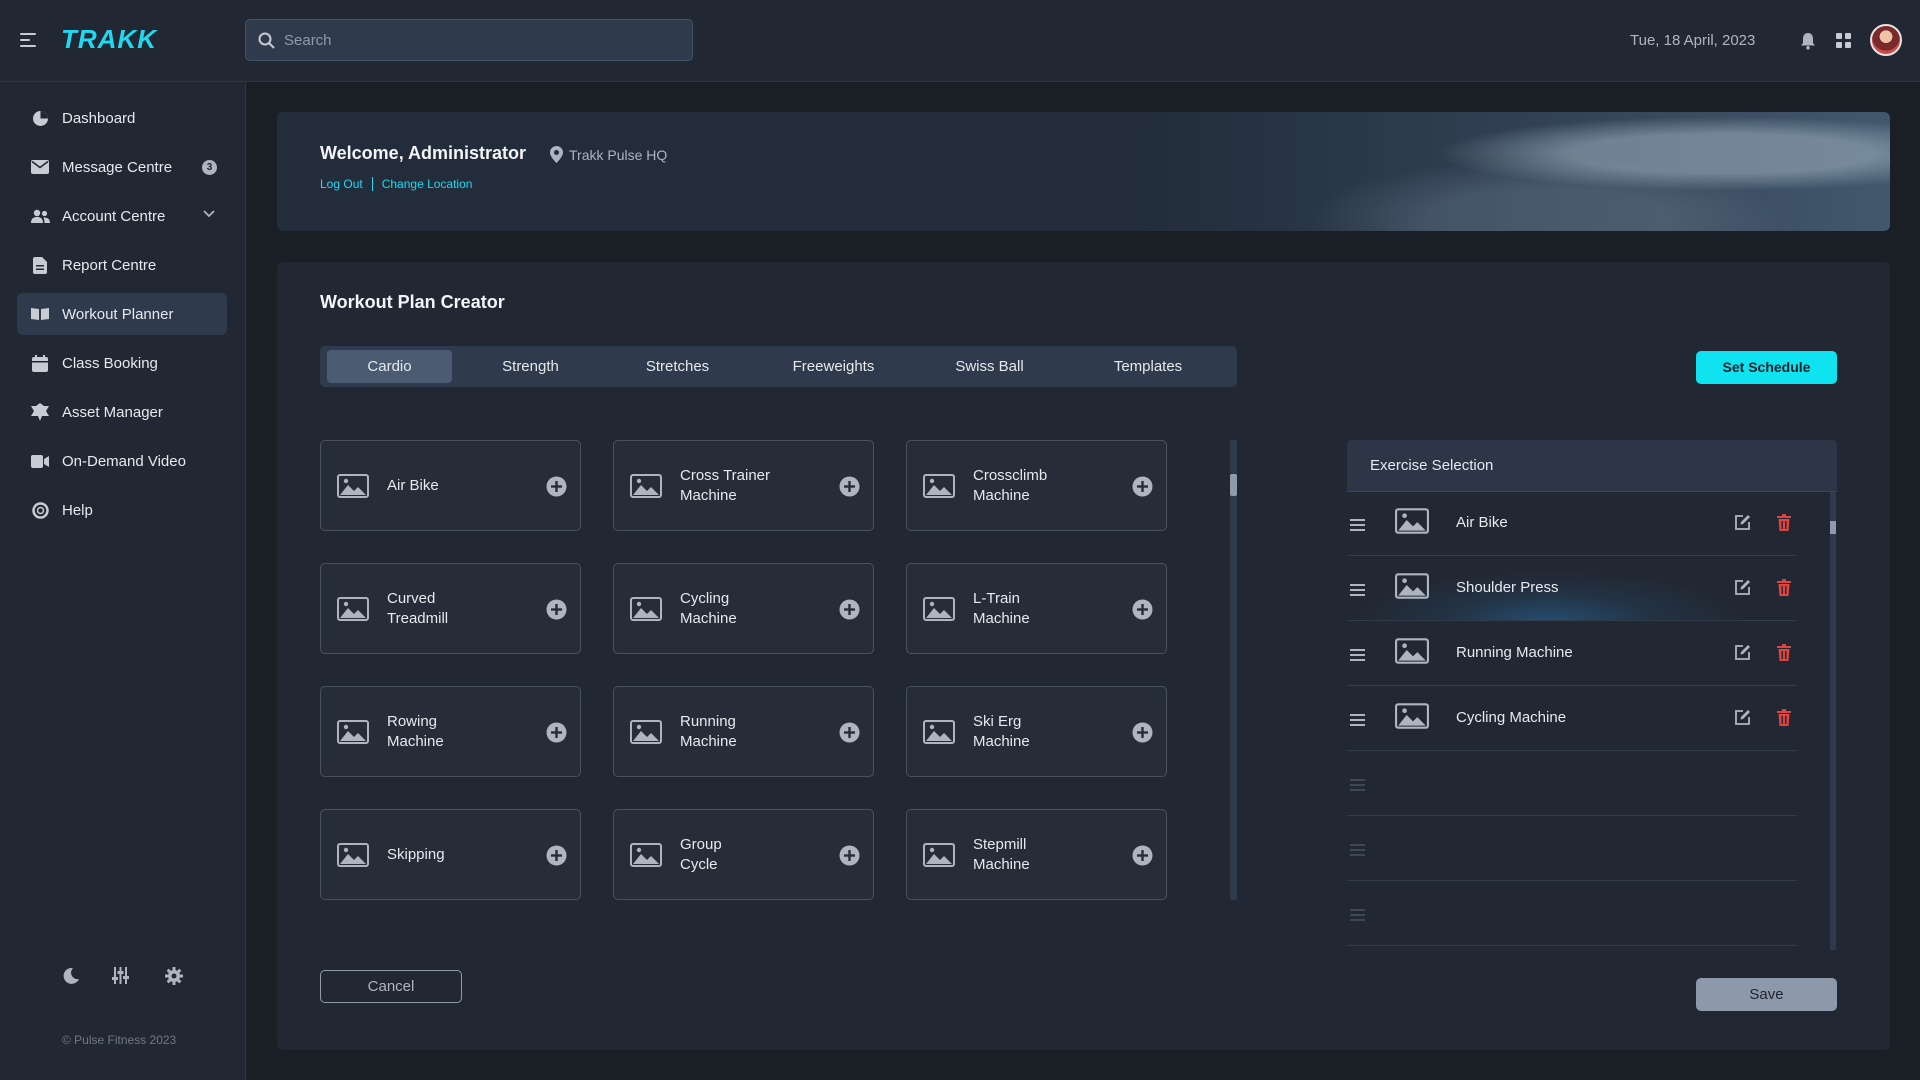 This screenshot has height=1080, width=1920. I want to click on sidebar-item-account-centre: Account Centre, so click(122, 216).